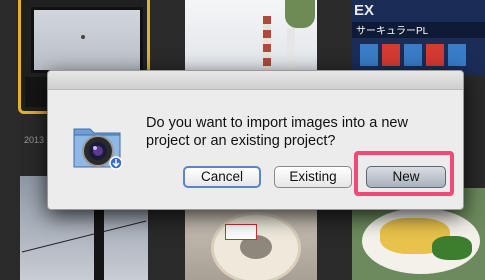  What do you see at coordinates (300, 14) in the screenshot?
I see `tree-shape` at bounding box center [300, 14].